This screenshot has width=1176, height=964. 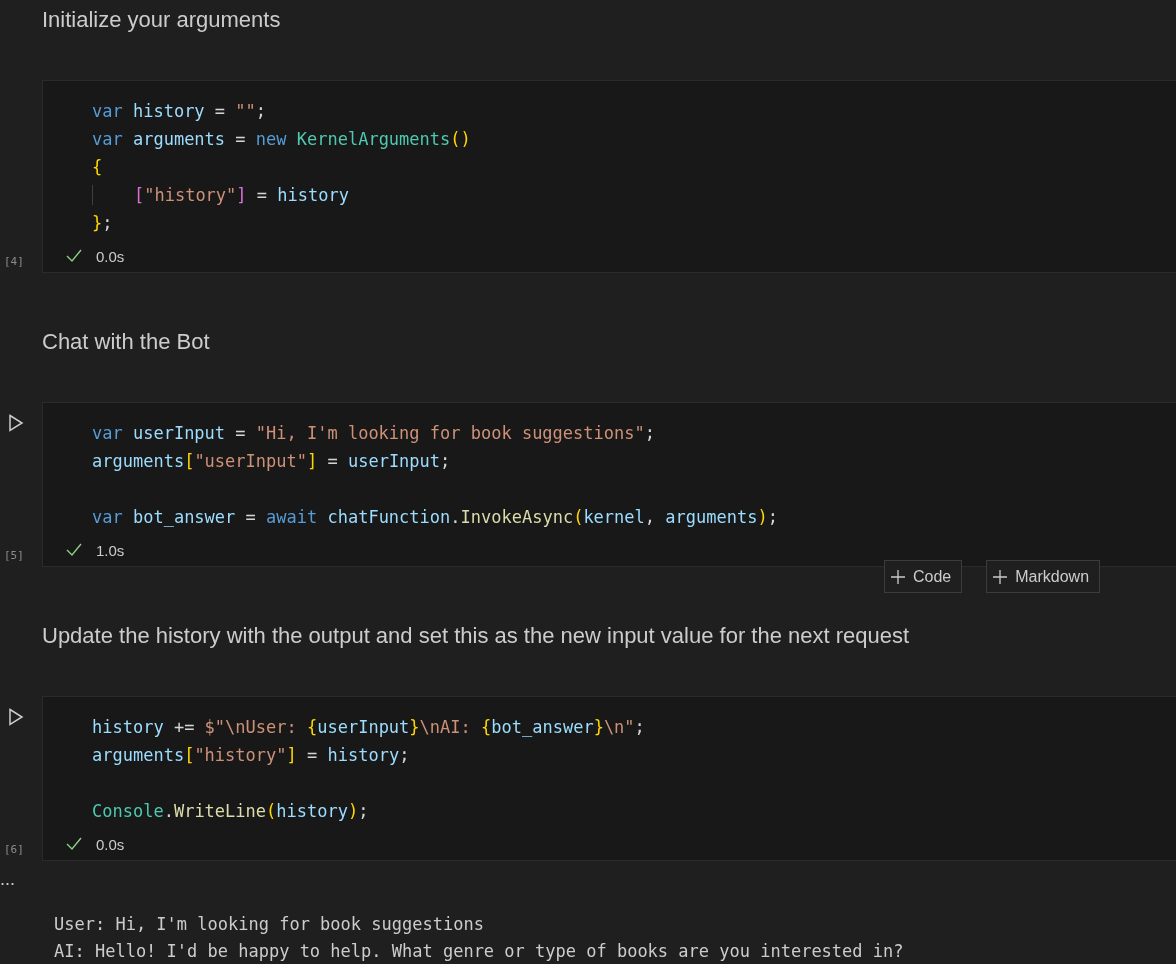 What do you see at coordinates (162, 20) in the screenshot?
I see `markdown-text: Initialize your arguments` at bounding box center [162, 20].